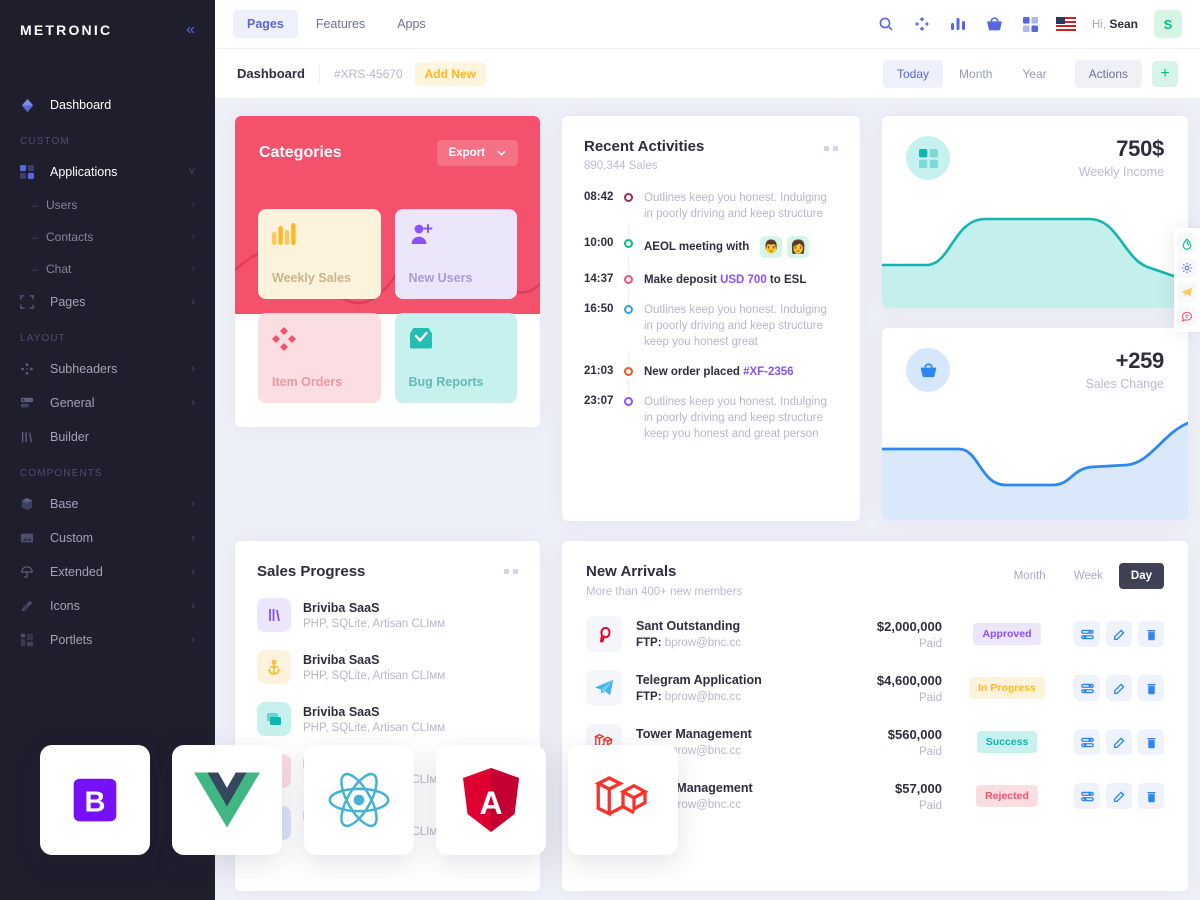 The image size is (1200, 900). I want to click on row-ftp-label: FTP:, so click(649, 697).